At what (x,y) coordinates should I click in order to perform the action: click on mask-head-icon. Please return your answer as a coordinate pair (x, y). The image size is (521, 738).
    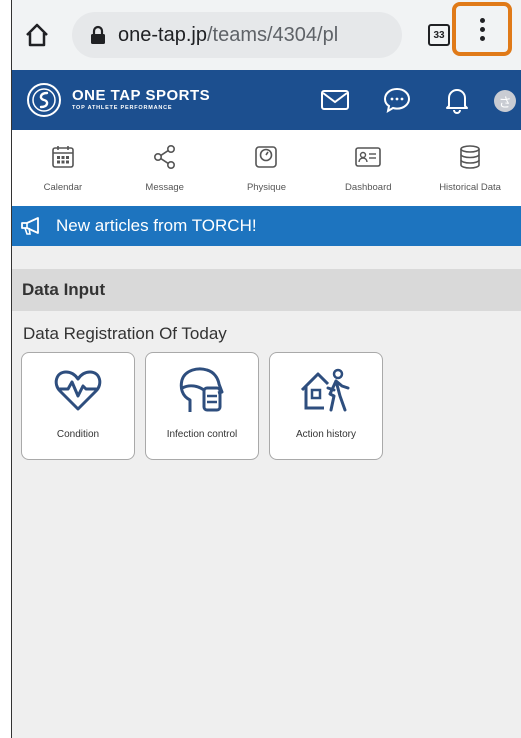
    Looking at the image, I should click on (202, 391).